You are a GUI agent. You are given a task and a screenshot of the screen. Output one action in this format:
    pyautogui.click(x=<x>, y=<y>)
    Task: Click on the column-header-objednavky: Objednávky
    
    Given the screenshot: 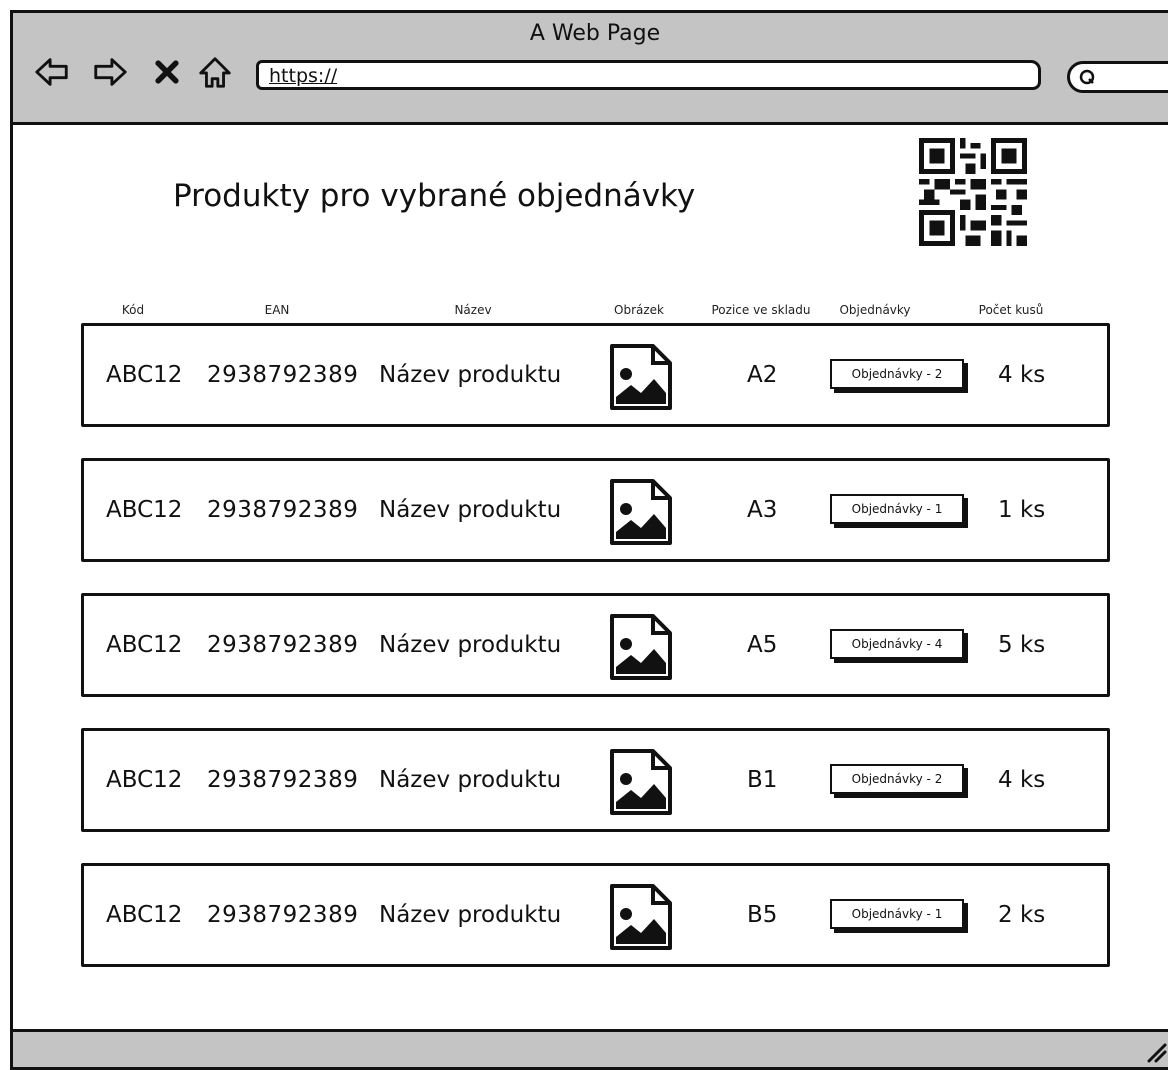 What is the action you would take?
    pyautogui.click(x=875, y=310)
    